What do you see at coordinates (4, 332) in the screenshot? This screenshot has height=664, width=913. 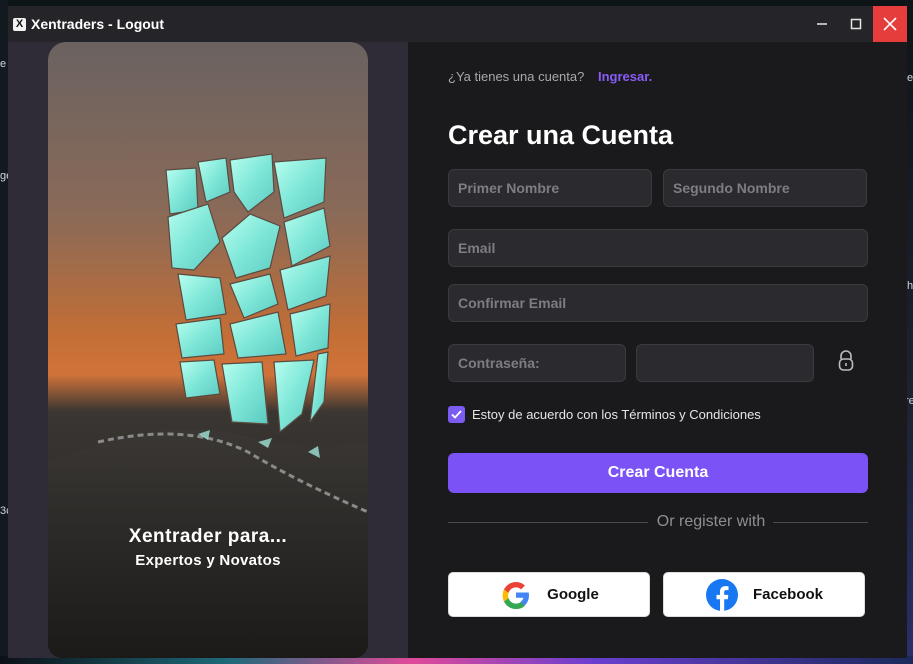 I see `desktop-left-edge` at bounding box center [4, 332].